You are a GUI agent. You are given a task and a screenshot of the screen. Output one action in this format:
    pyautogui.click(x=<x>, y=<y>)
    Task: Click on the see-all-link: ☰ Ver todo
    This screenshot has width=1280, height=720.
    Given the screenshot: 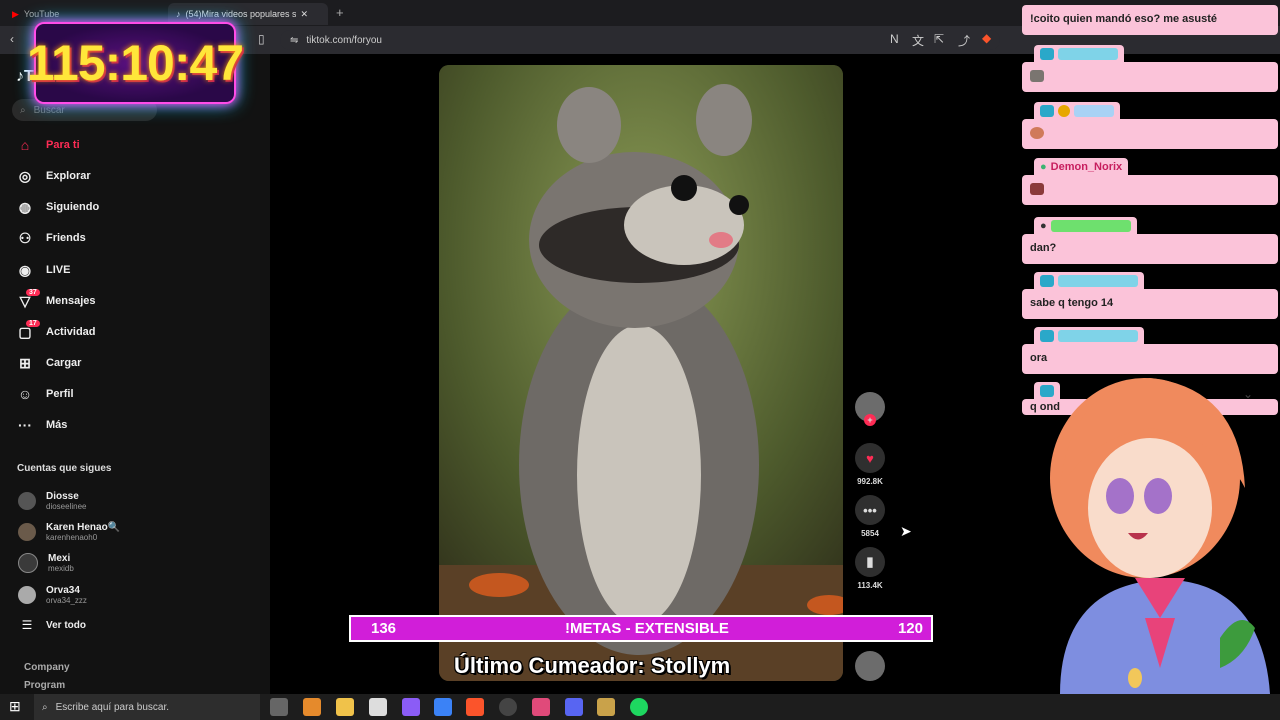 What is the action you would take?
    pyautogui.click(x=52, y=625)
    